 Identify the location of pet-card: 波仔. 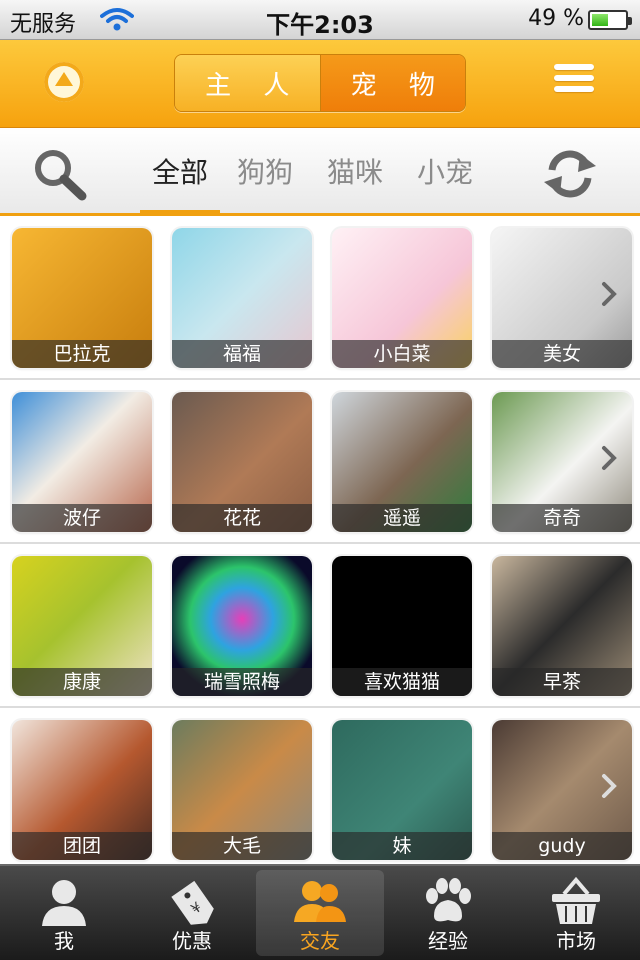
(82, 462).